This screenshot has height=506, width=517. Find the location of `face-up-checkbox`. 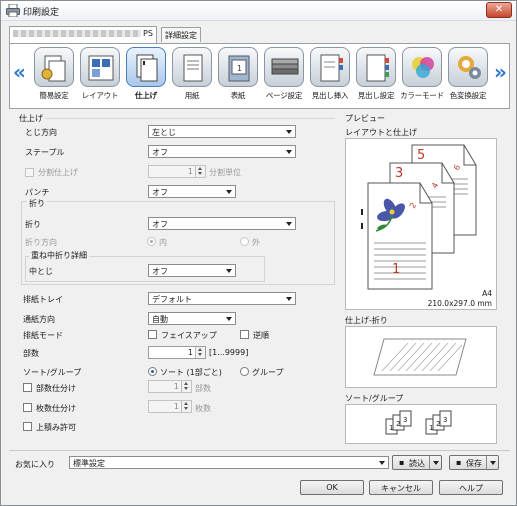

face-up-checkbox is located at coordinates (152, 334).